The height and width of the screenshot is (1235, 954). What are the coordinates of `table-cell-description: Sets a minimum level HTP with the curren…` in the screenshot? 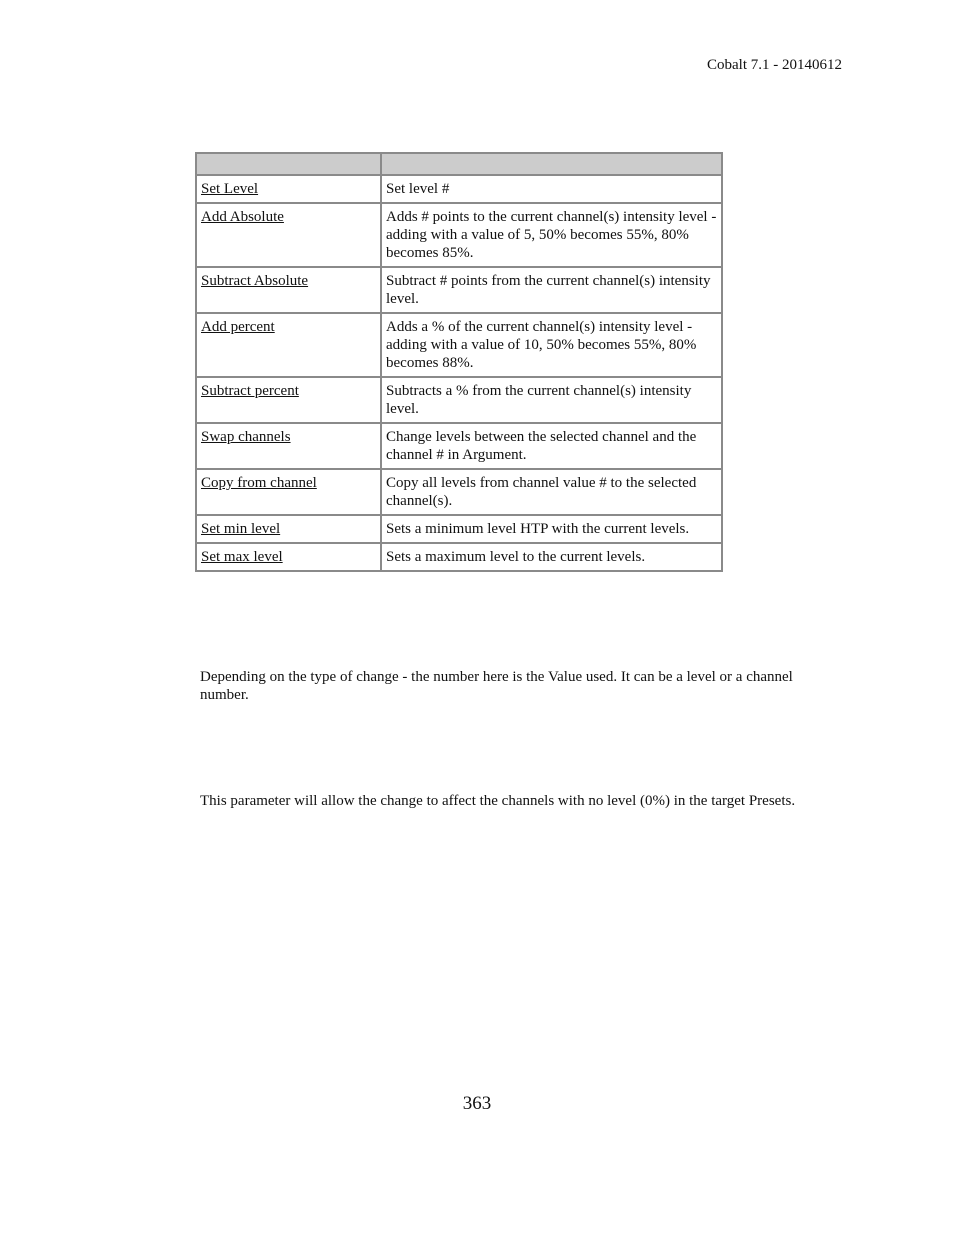 It's located at (551, 529).